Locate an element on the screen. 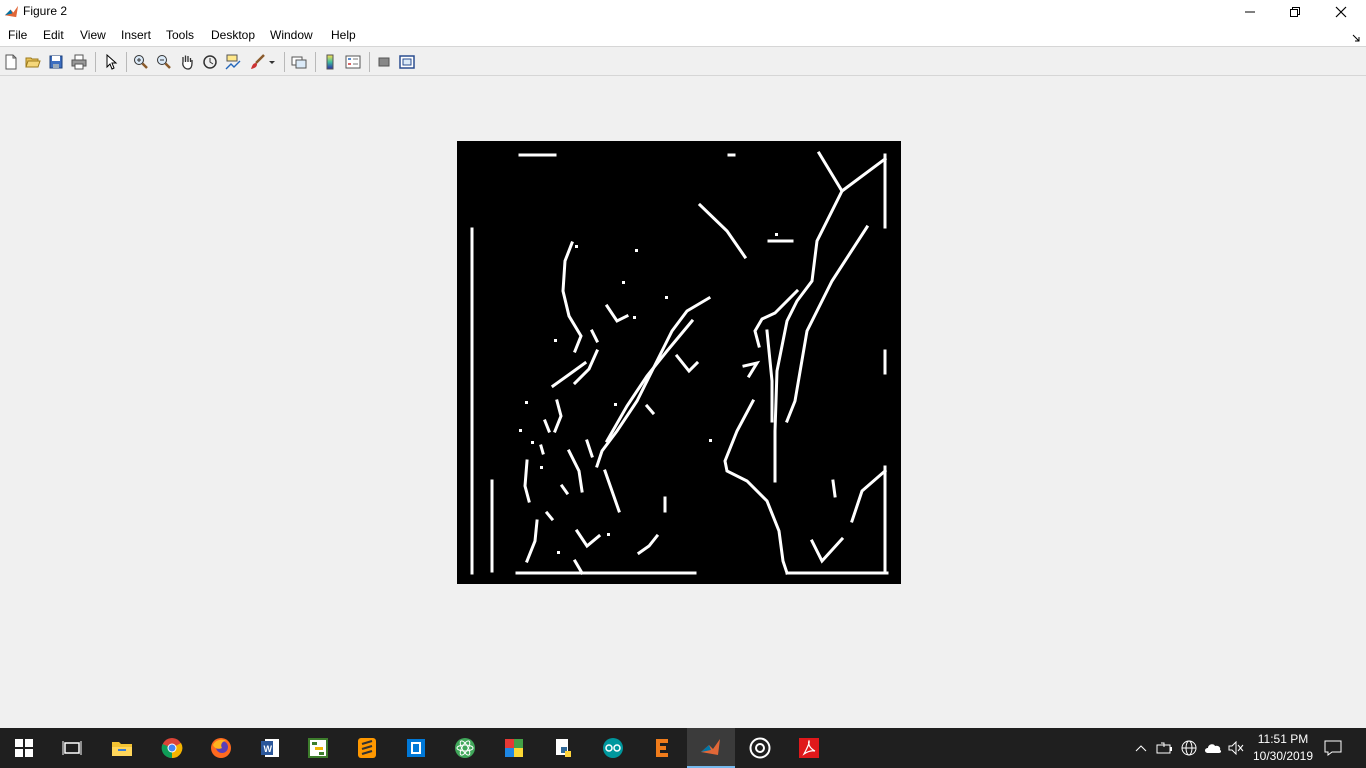 This screenshot has width=1366, height=768. new-figure-icon is located at coordinates (11, 62).